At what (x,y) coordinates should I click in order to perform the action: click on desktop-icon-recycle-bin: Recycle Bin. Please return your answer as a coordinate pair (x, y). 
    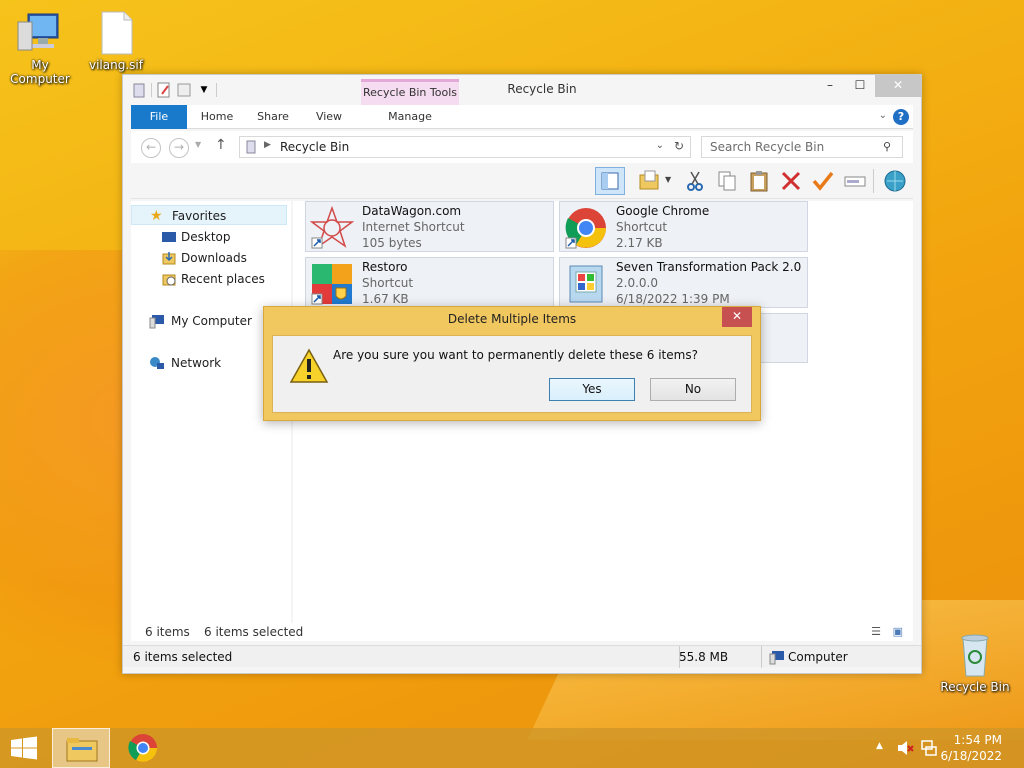
    Looking at the image, I should click on (975, 663).